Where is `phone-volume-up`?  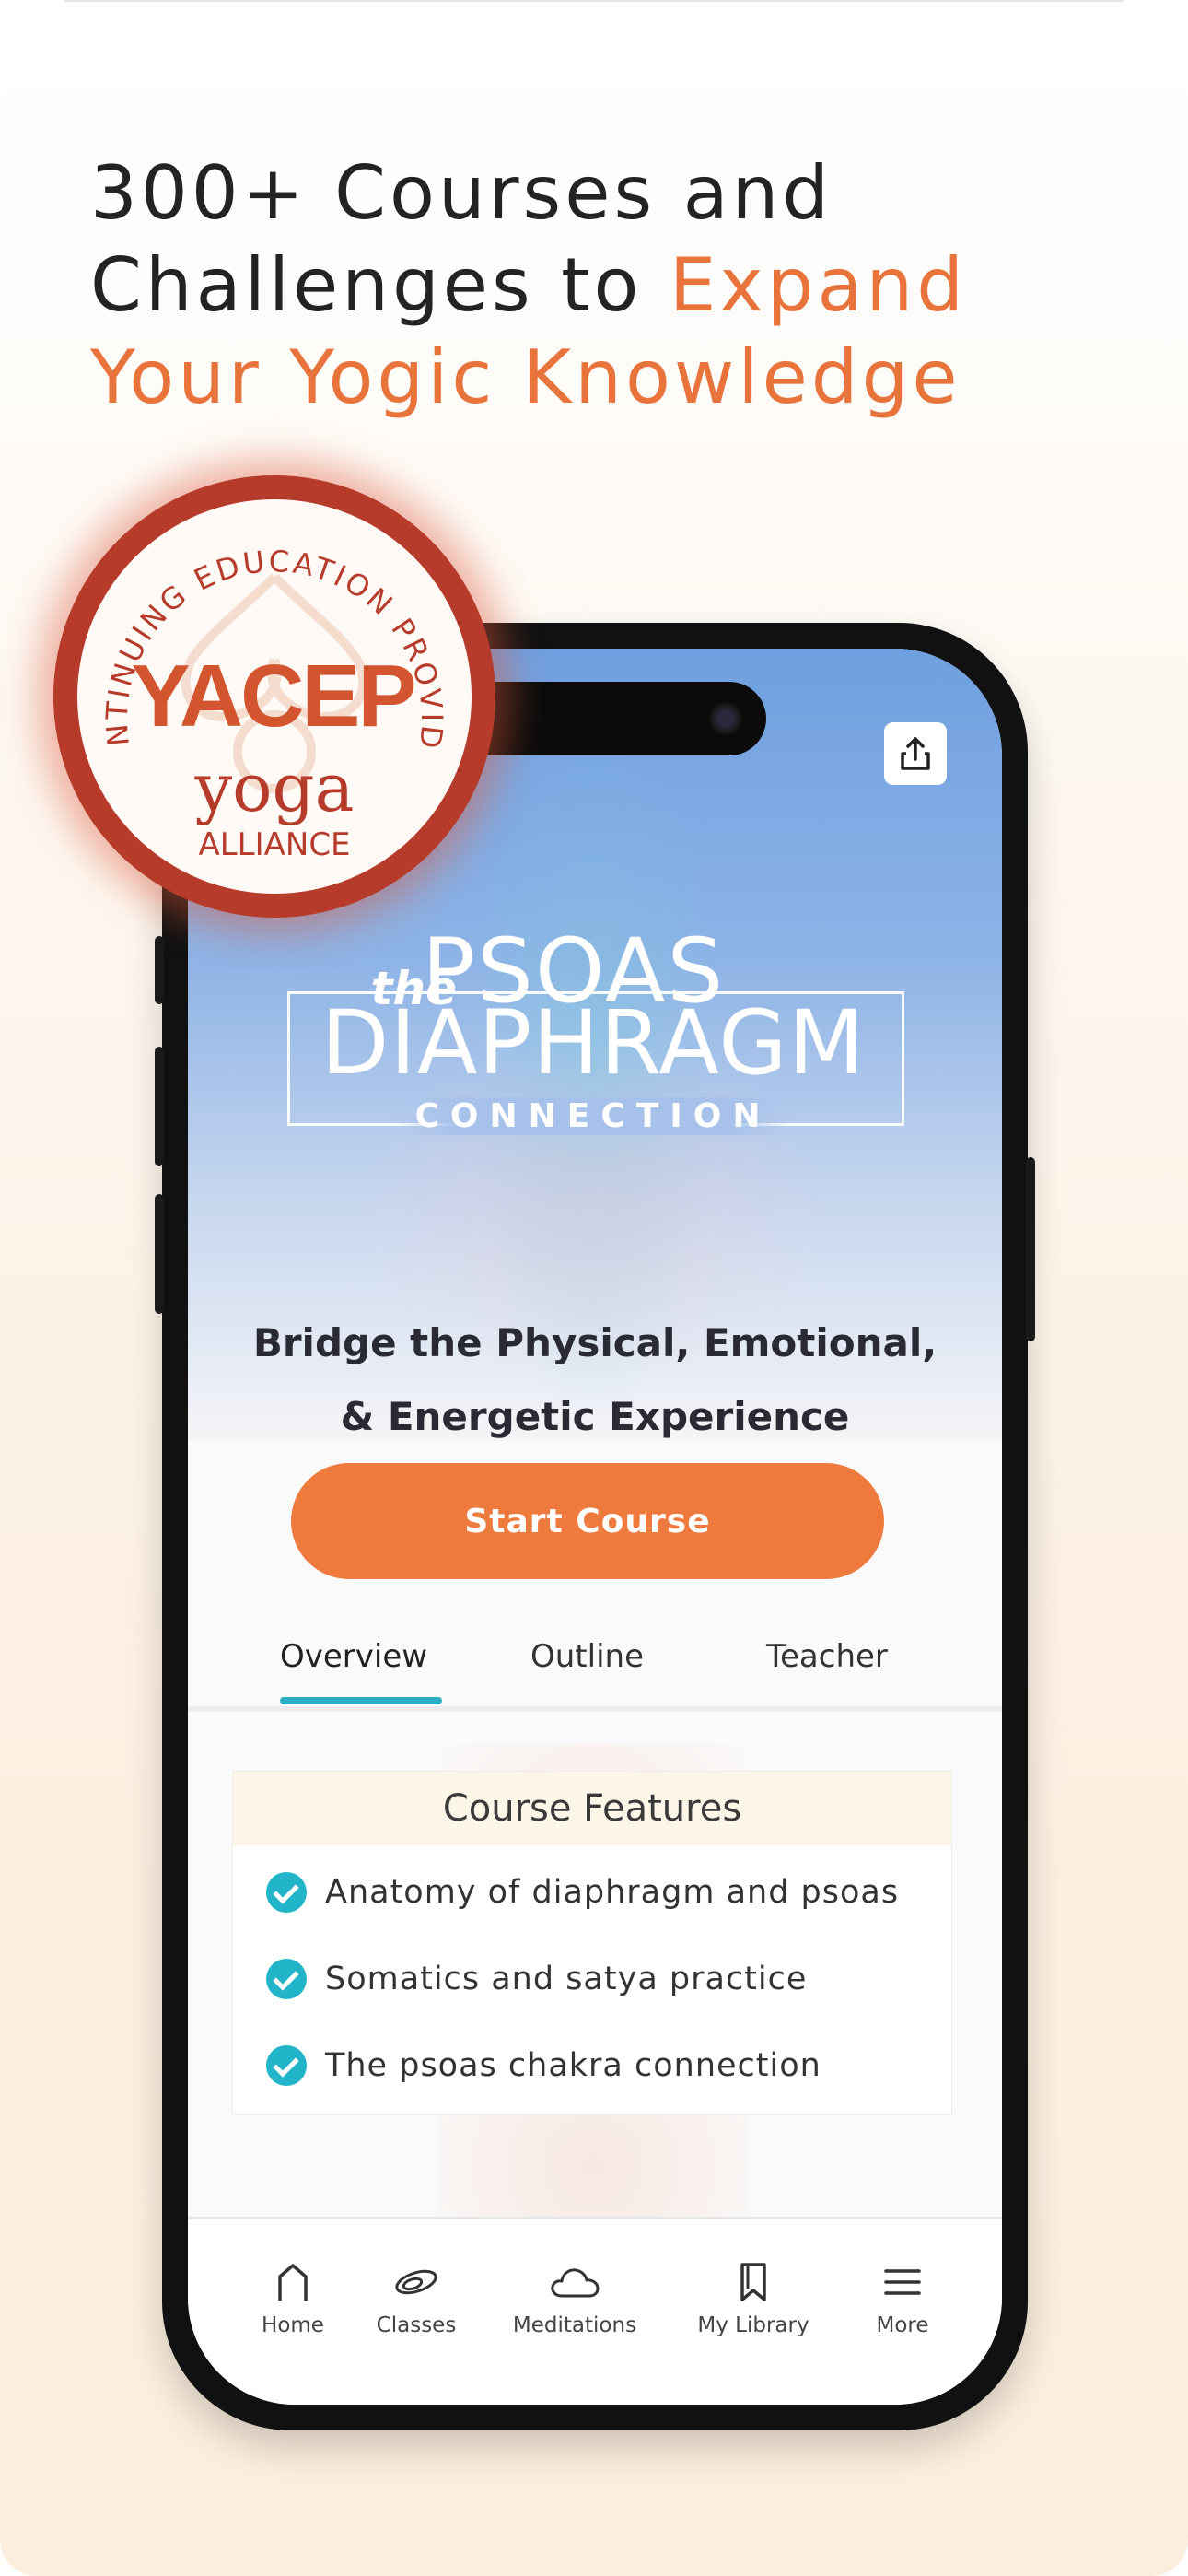
phone-volume-up is located at coordinates (160, 1106).